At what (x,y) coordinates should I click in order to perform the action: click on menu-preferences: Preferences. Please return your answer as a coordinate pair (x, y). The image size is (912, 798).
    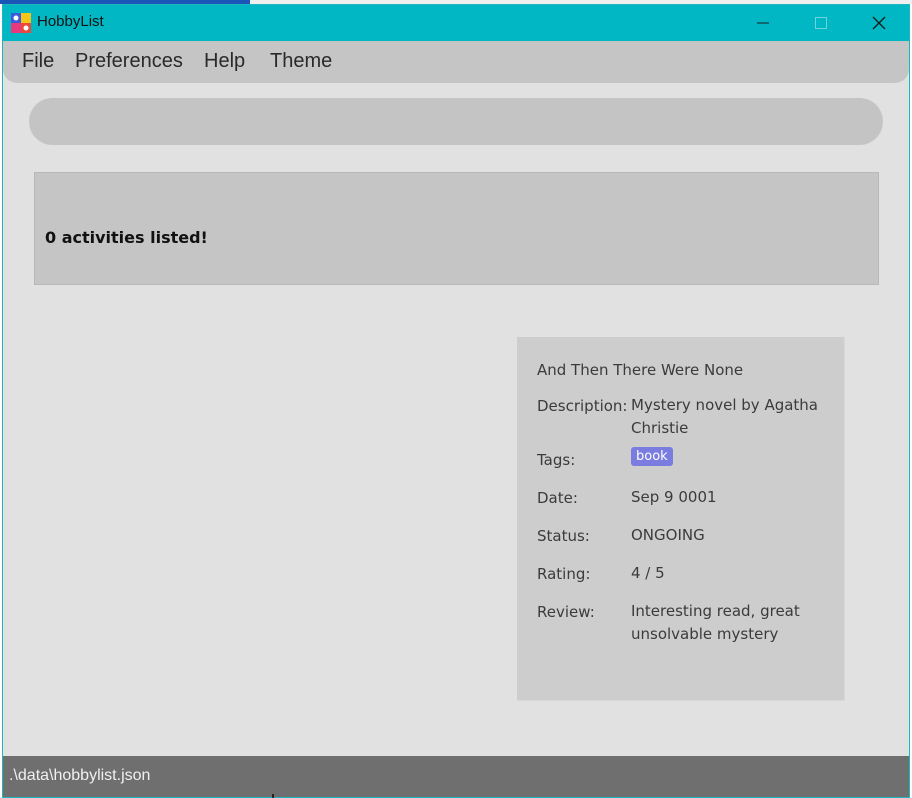
    Looking at the image, I should click on (129, 61).